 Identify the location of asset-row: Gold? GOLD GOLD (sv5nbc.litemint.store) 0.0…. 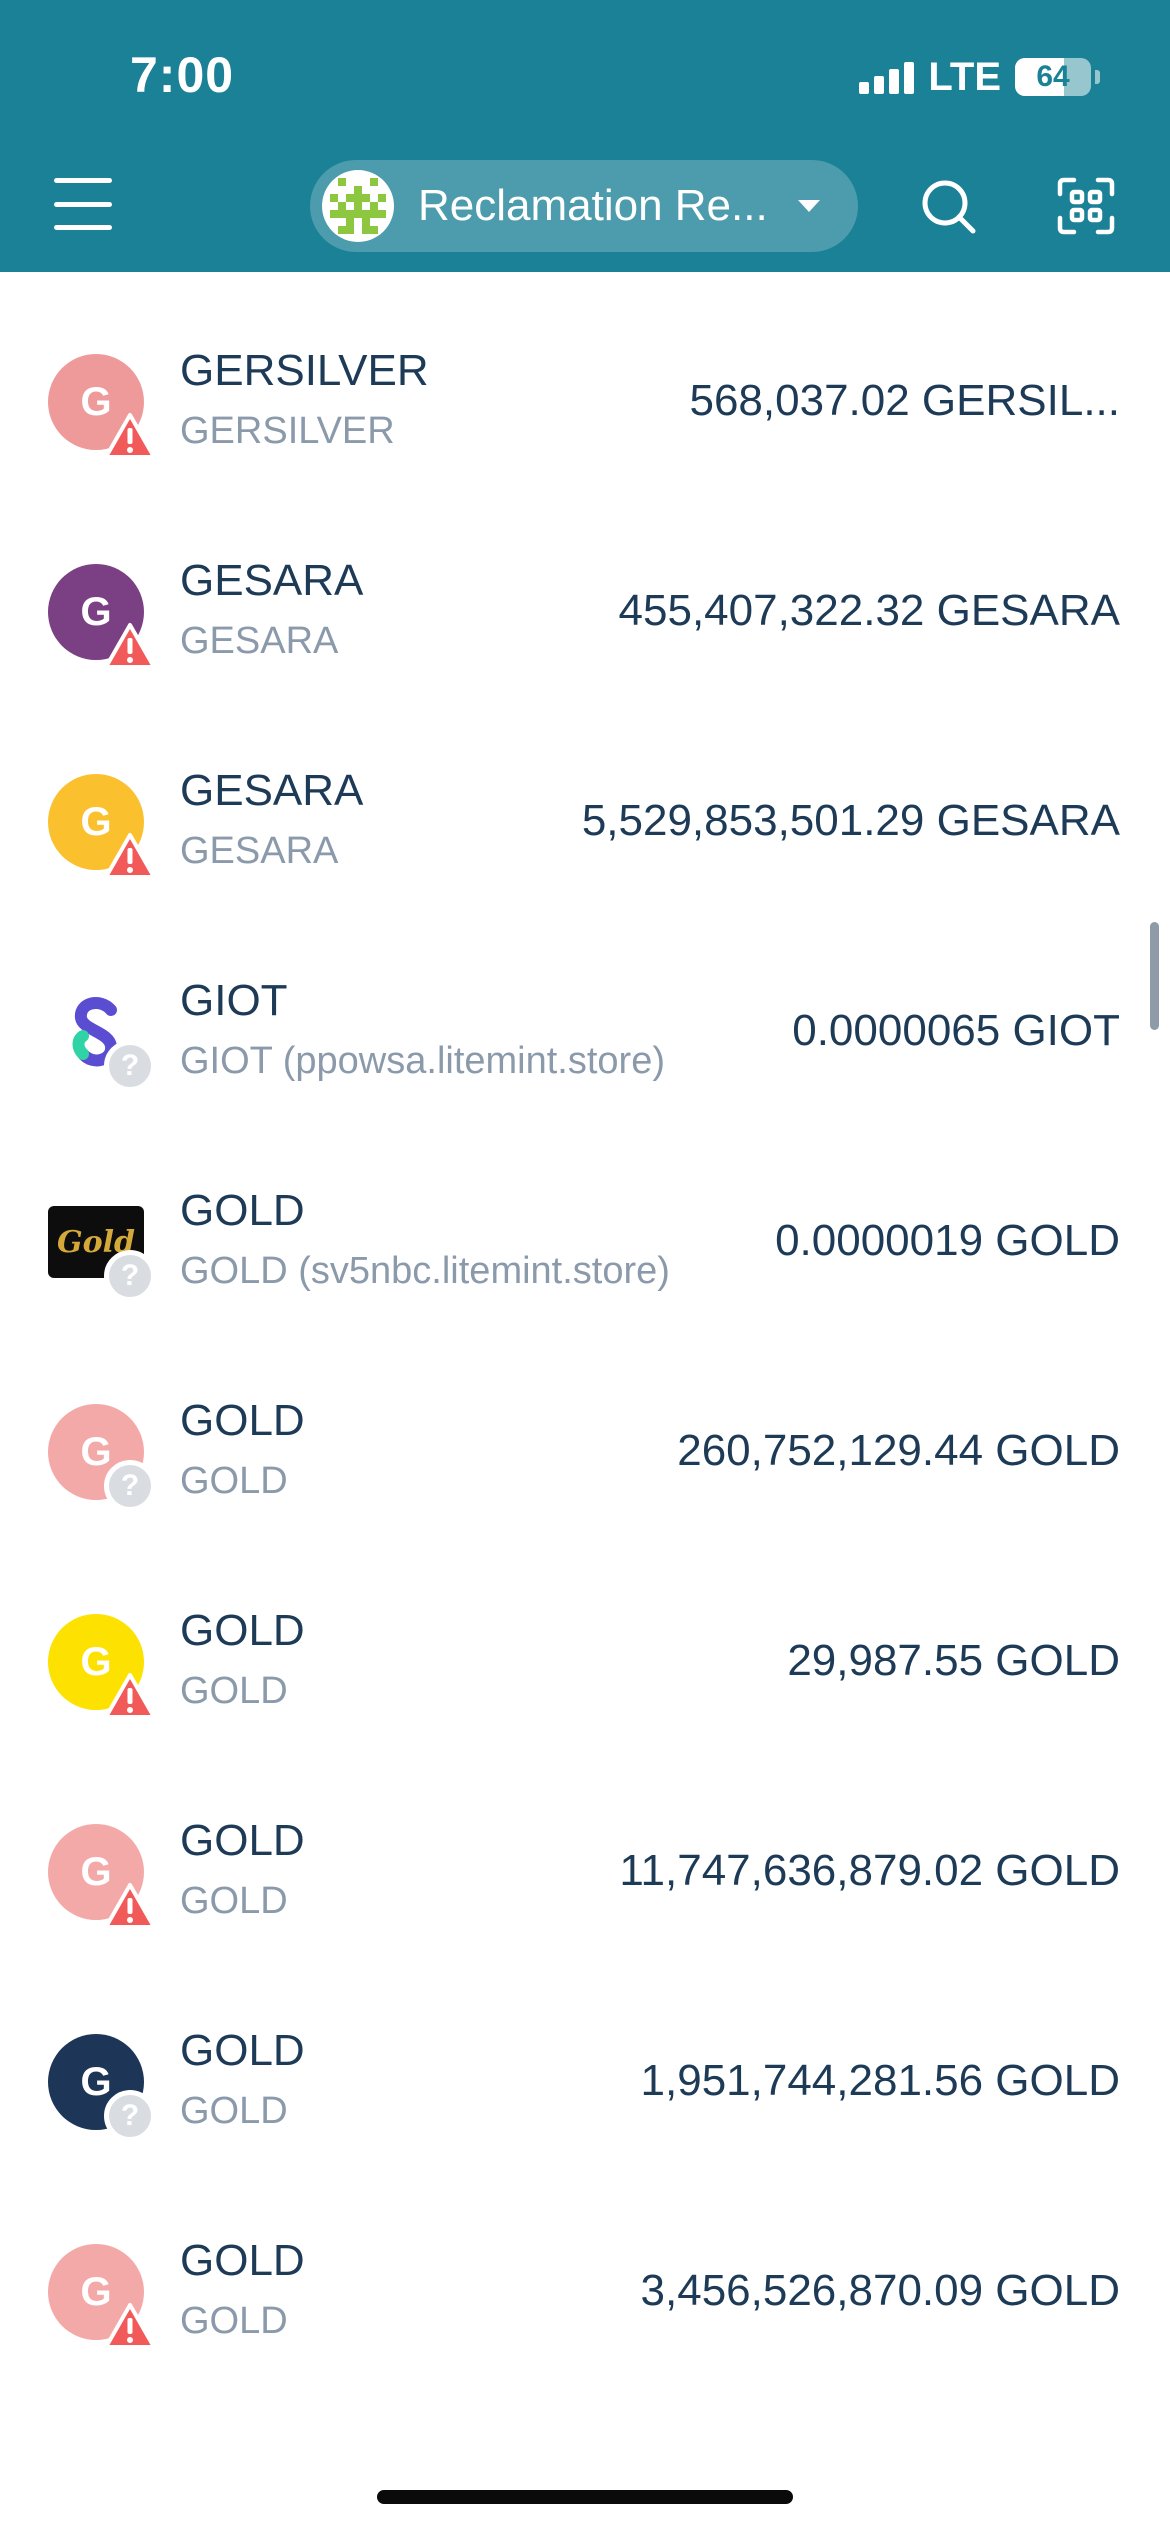
(585, 1217).